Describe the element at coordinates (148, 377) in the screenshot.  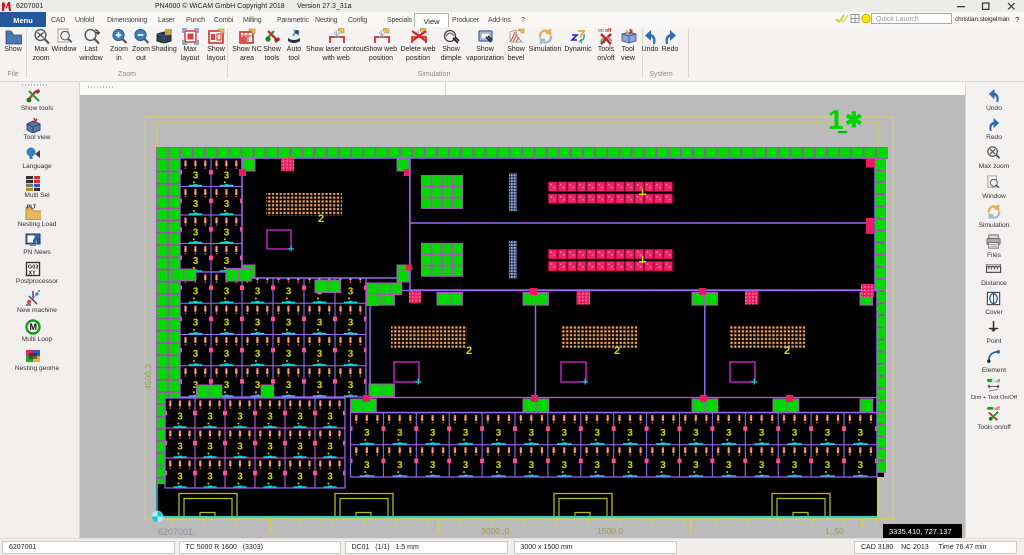
I see `svg-text: 4500,3` at that location.